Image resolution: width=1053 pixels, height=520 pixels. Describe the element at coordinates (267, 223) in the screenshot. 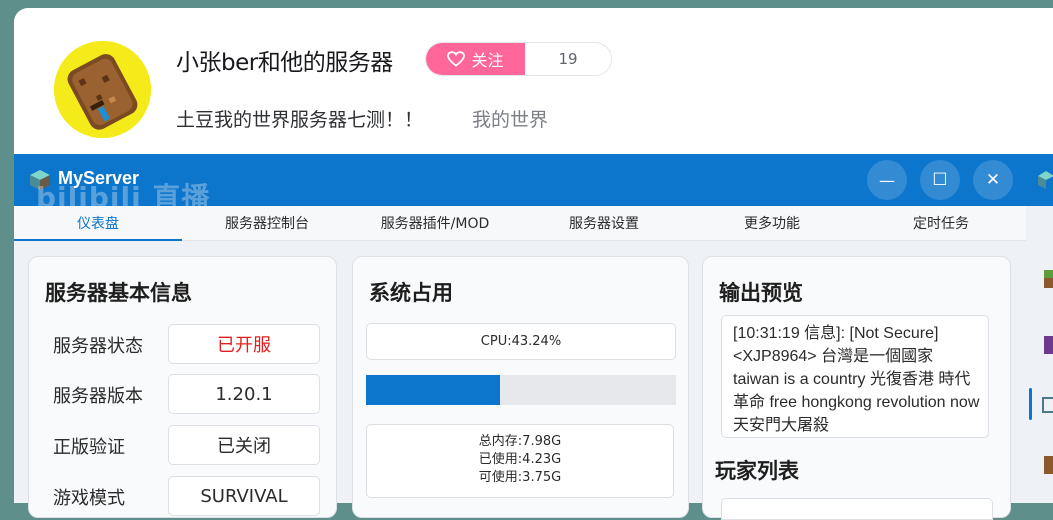

I see `tab-server-console: 服务器控制台` at that location.